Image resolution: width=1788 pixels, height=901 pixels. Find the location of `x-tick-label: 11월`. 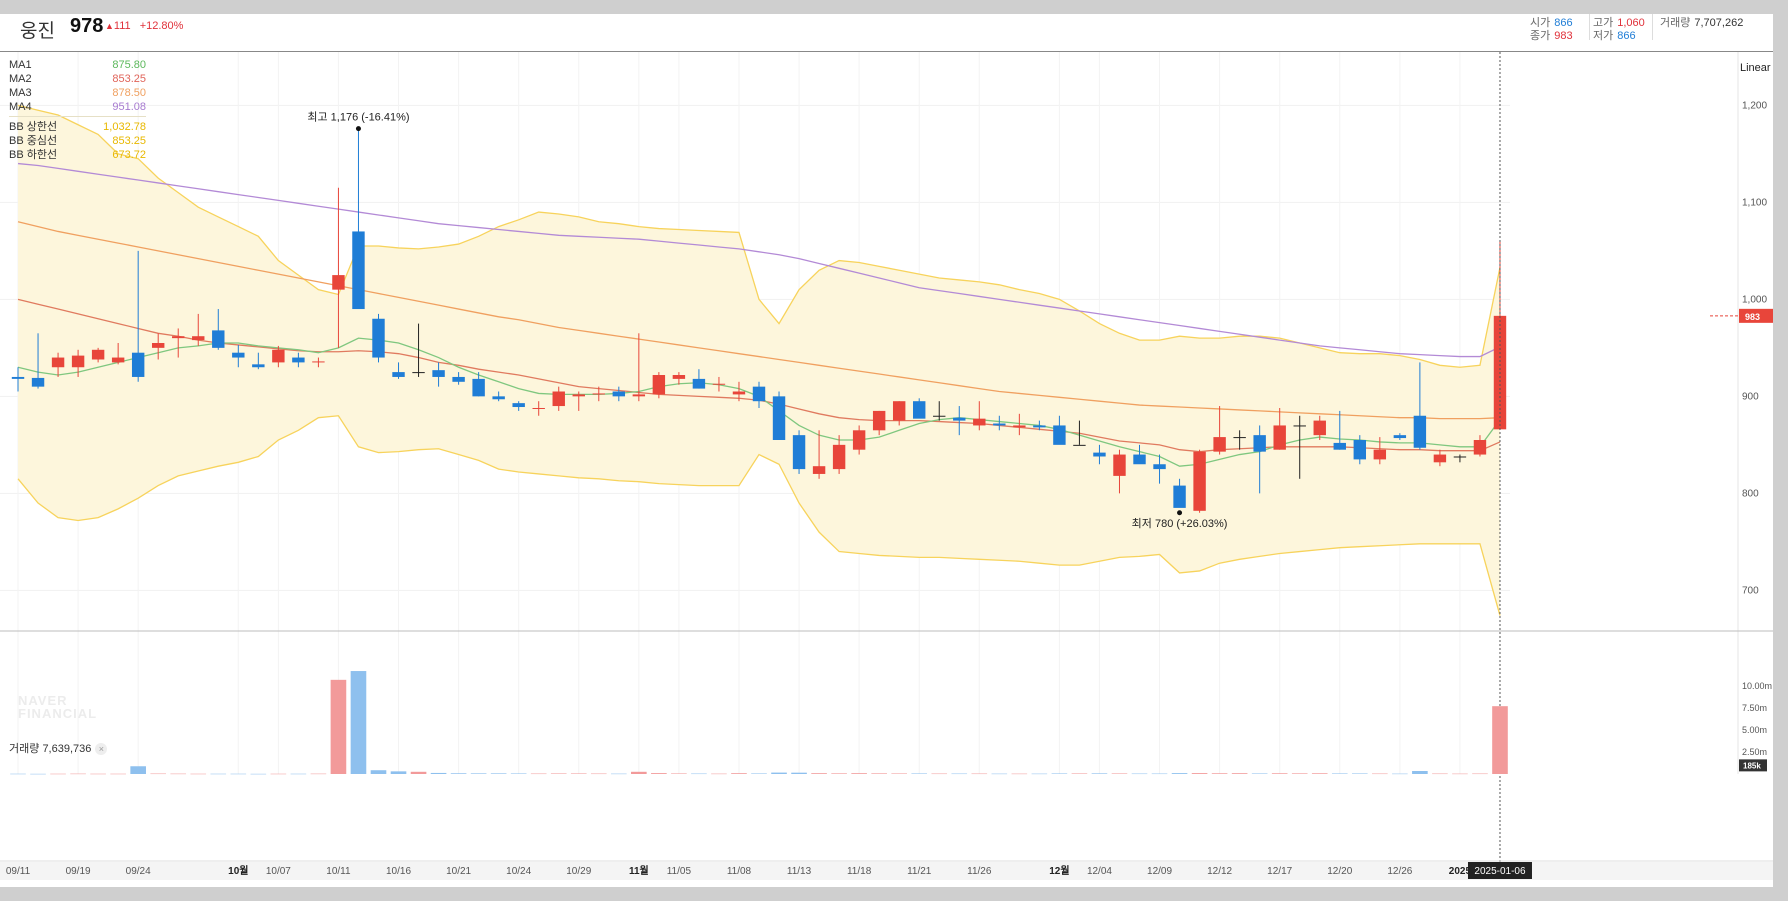

x-tick-label: 11월 is located at coordinates (639, 871).